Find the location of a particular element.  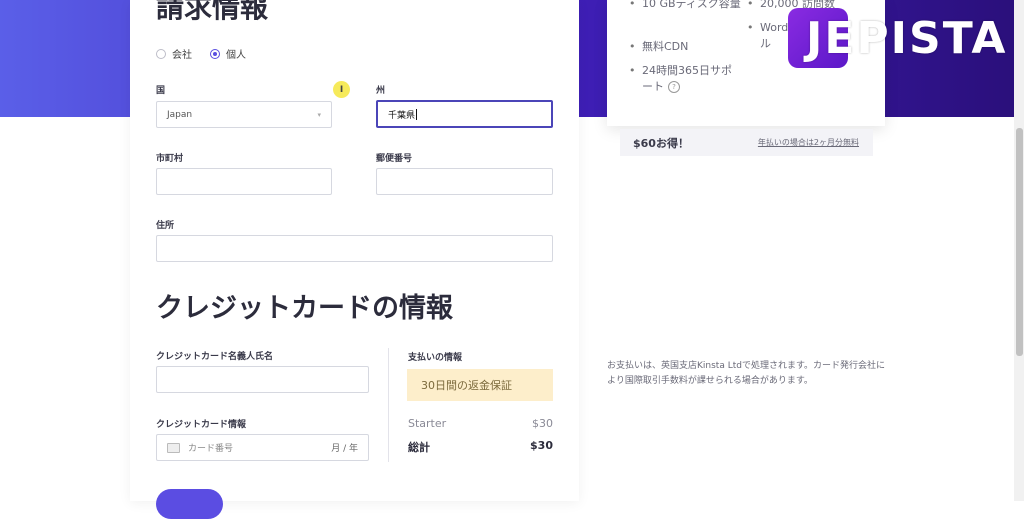

card-info-label: クレジットカード情報 is located at coordinates (201, 425).